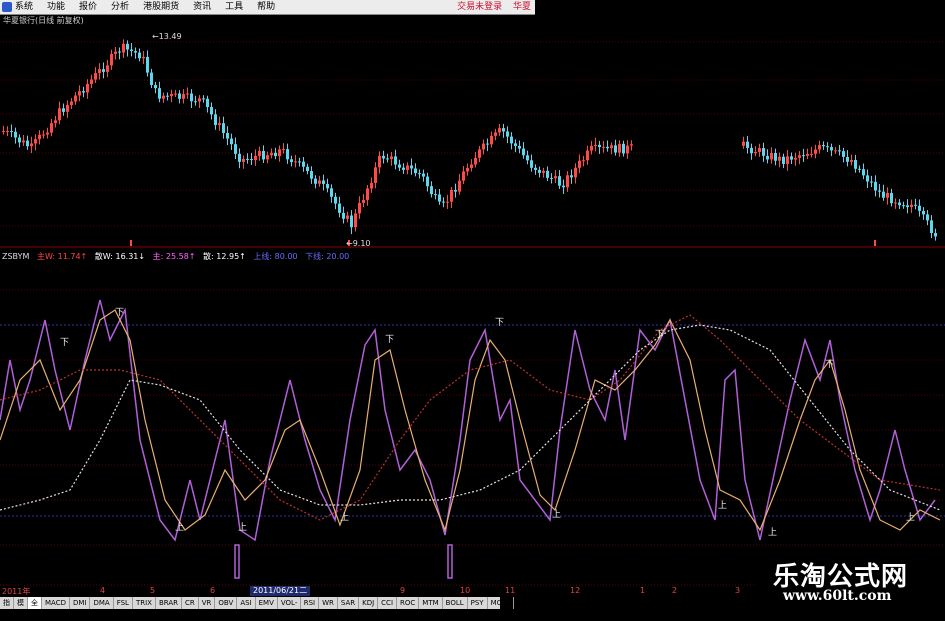 This screenshot has width=945, height=621. Describe the element at coordinates (501, 603) in the screenshot. I see `indicator-tab: MCST` at that location.